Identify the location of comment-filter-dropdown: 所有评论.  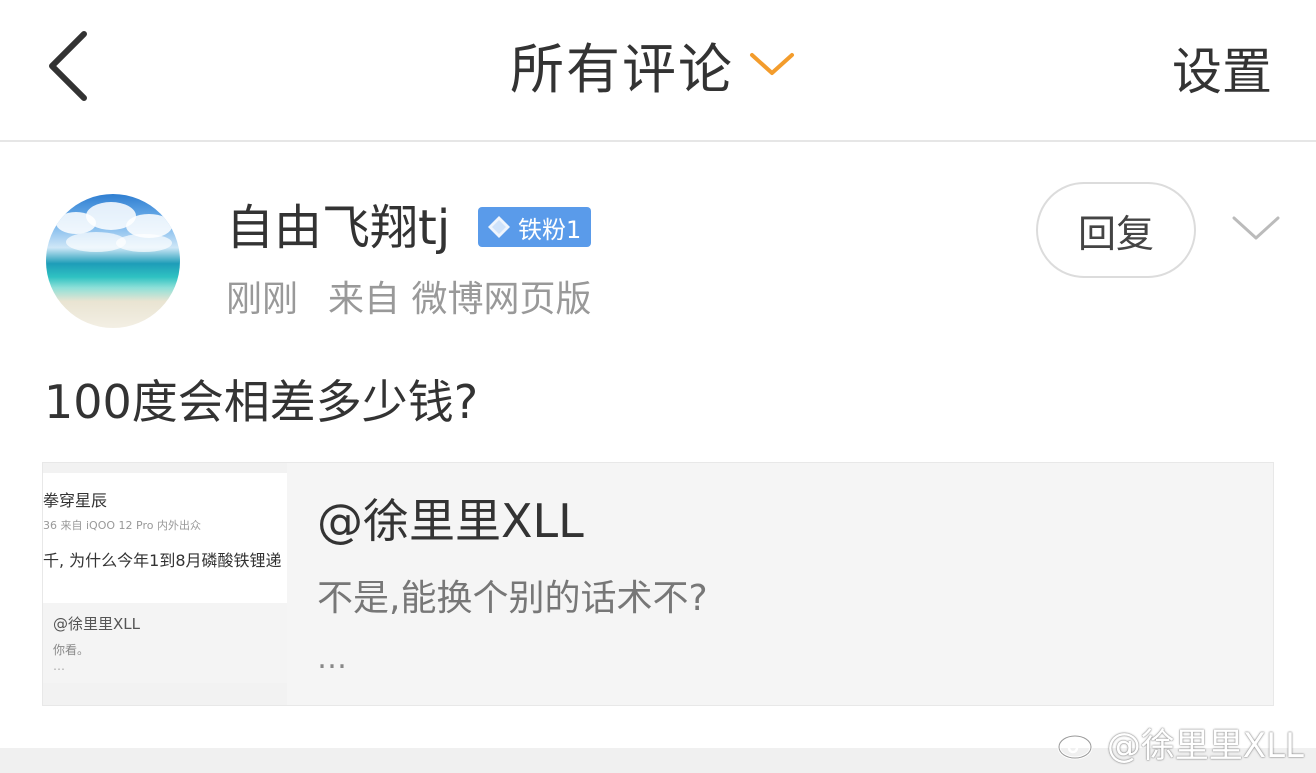
(653, 64).